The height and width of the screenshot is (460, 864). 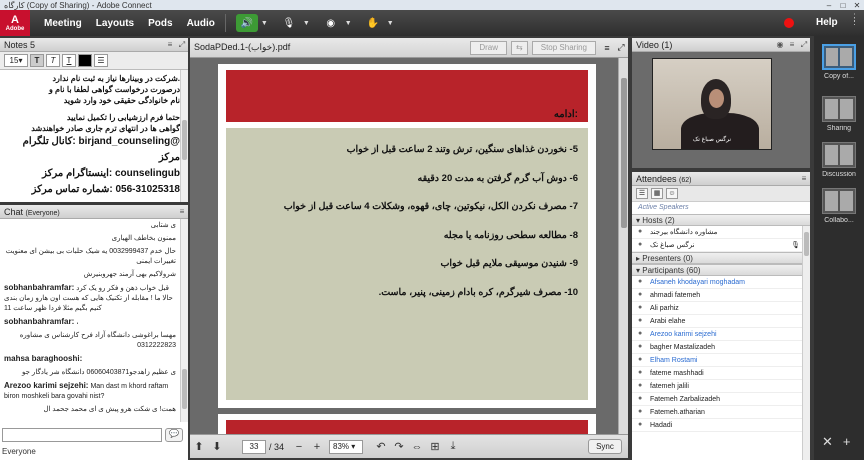 What do you see at coordinates (53, 60) in the screenshot?
I see `italic-icon: T` at bounding box center [53, 60].